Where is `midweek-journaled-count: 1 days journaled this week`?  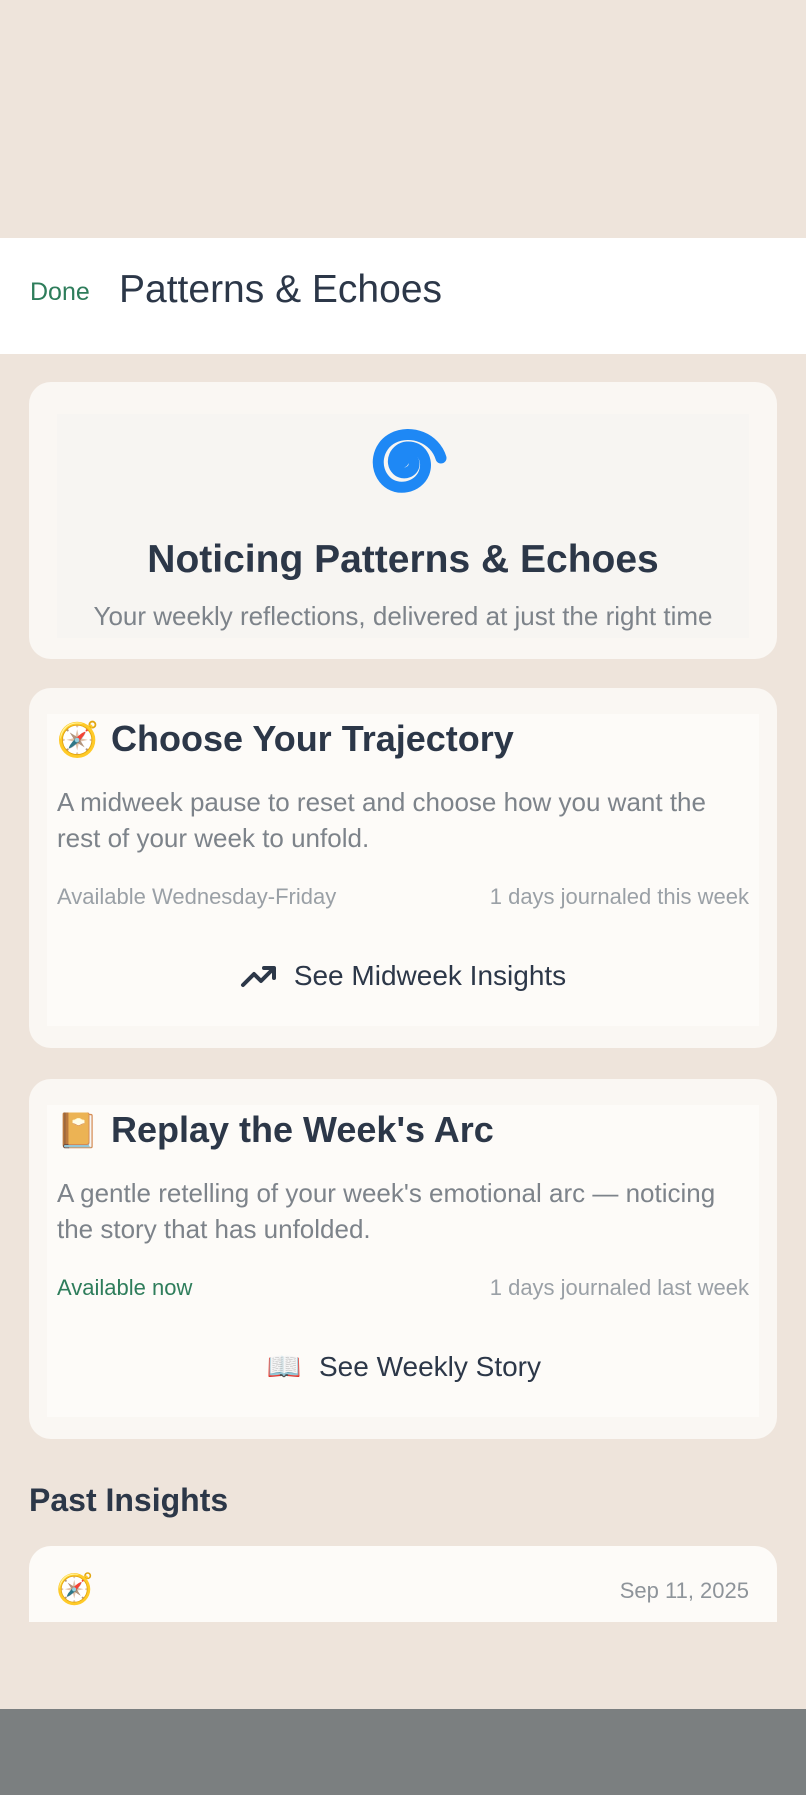
midweek-journaled-count: 1 days journaled this week is located at coordinates (619, 896).